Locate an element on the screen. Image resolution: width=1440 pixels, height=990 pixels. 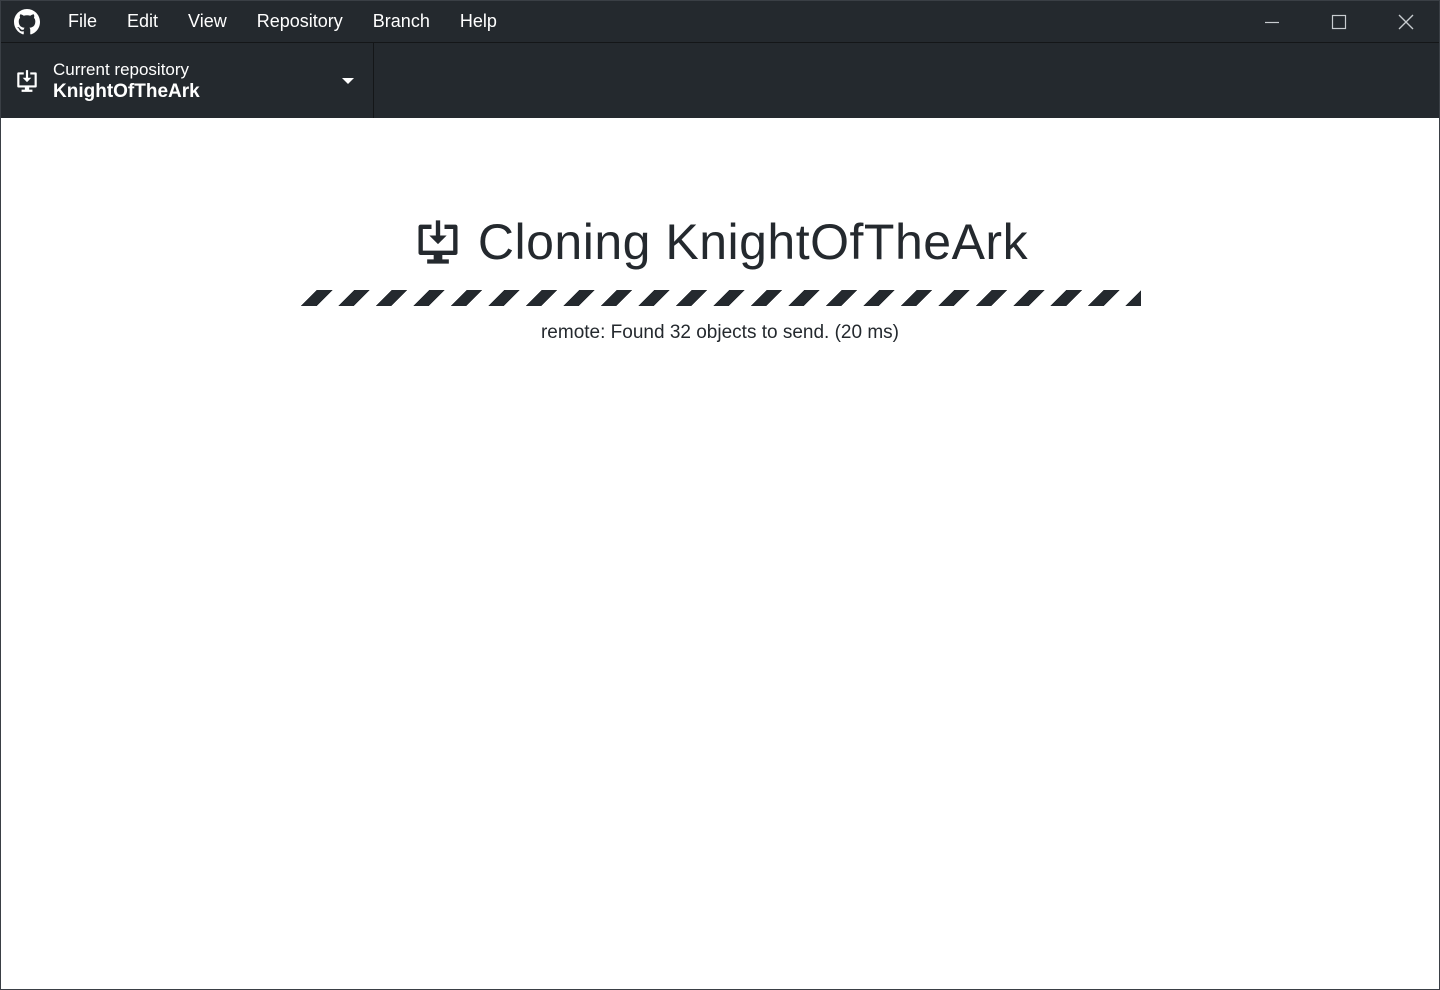
close-button is located at coordinates (1405, 21).